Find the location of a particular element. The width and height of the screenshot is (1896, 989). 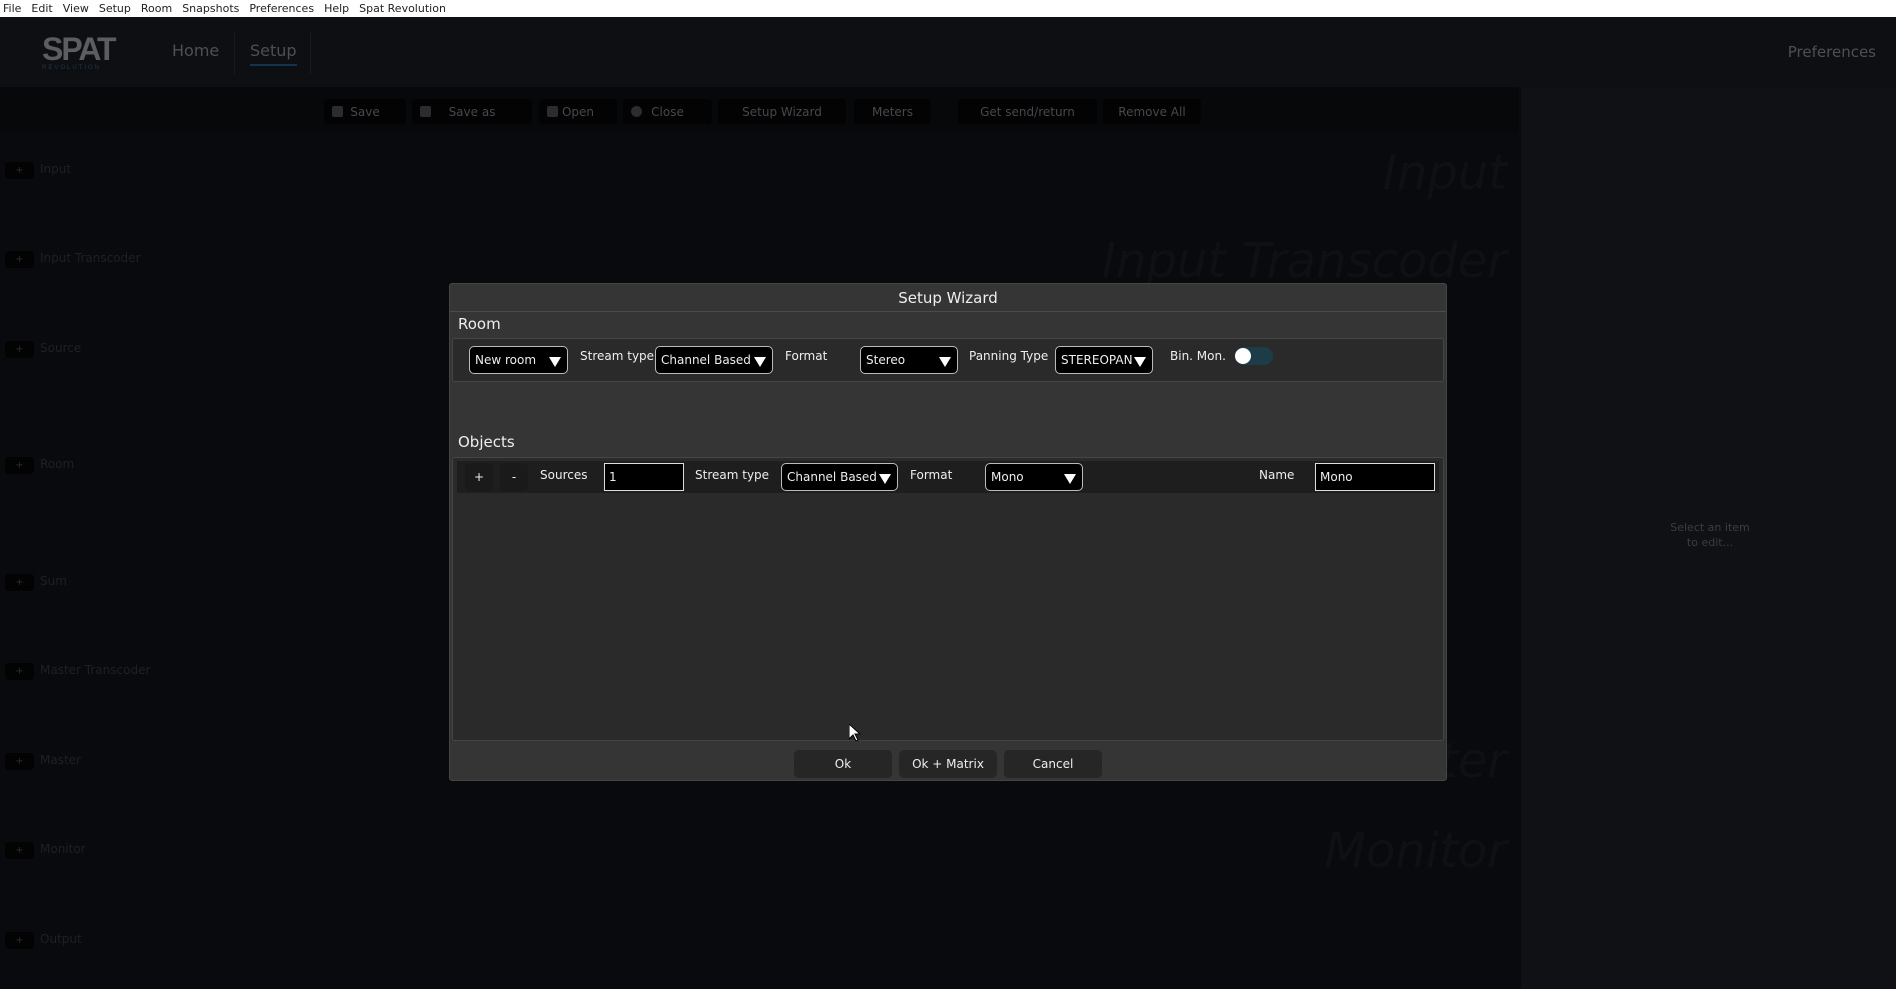

room-heading: Room is located at coordinates (479, 324).